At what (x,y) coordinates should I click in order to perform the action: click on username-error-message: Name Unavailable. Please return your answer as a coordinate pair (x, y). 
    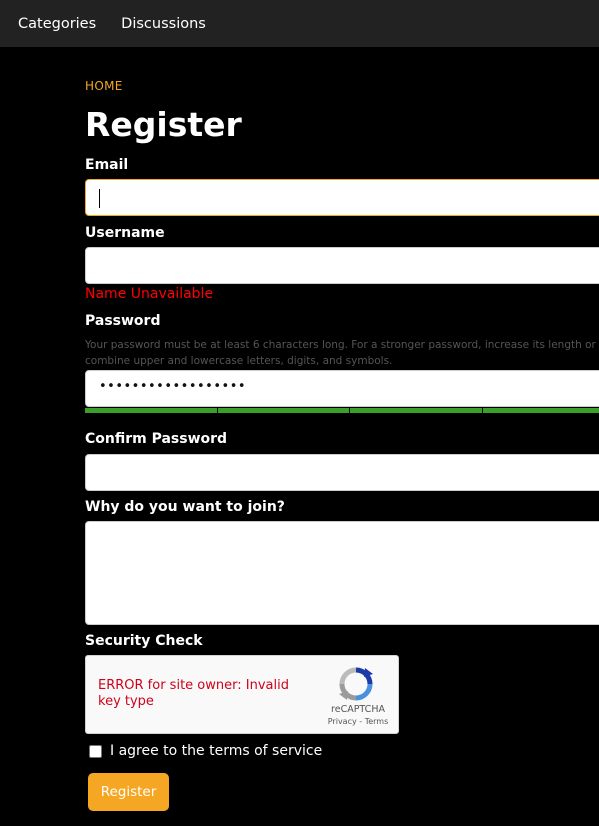
    Looking at the image, I should click on (149, 294).